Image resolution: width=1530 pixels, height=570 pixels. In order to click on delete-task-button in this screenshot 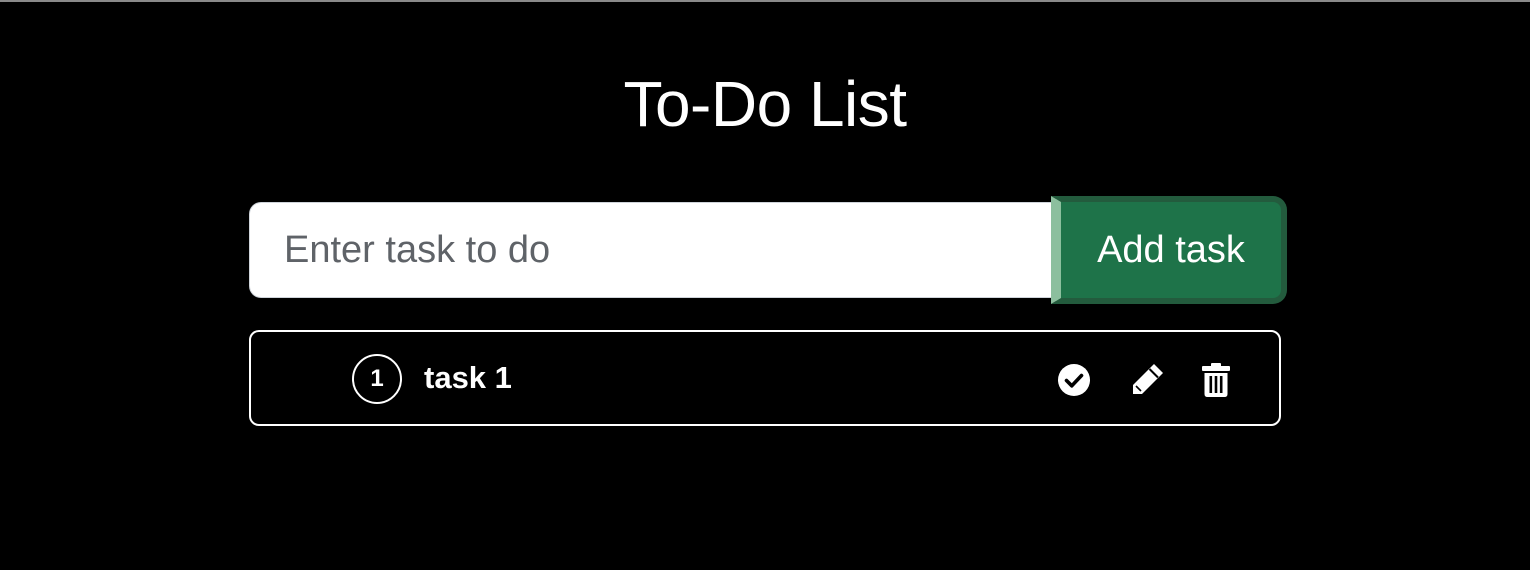, I will do `click(1216, 380)`.